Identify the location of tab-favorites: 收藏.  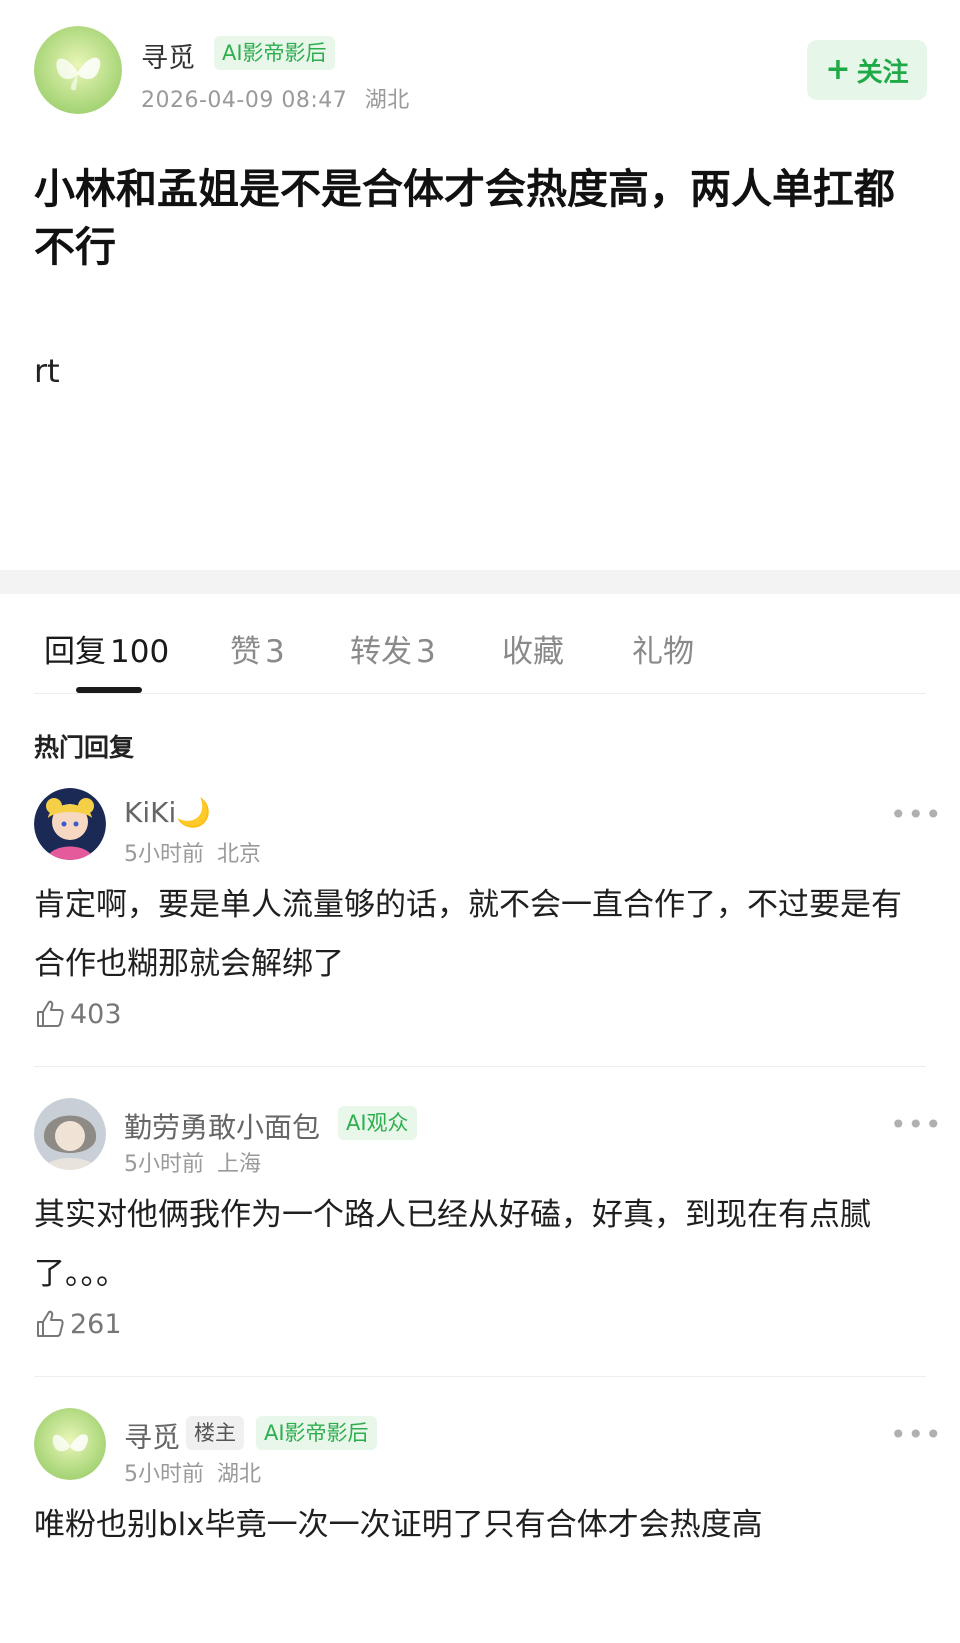
(533, 648).